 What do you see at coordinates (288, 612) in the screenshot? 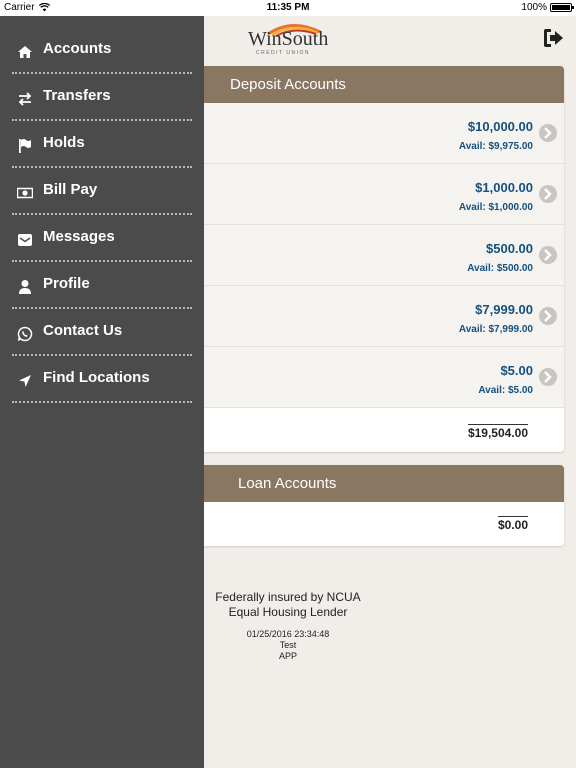
I see `equal-housing-notice: Equal Housing Lender` at bounding box center [288, 612].